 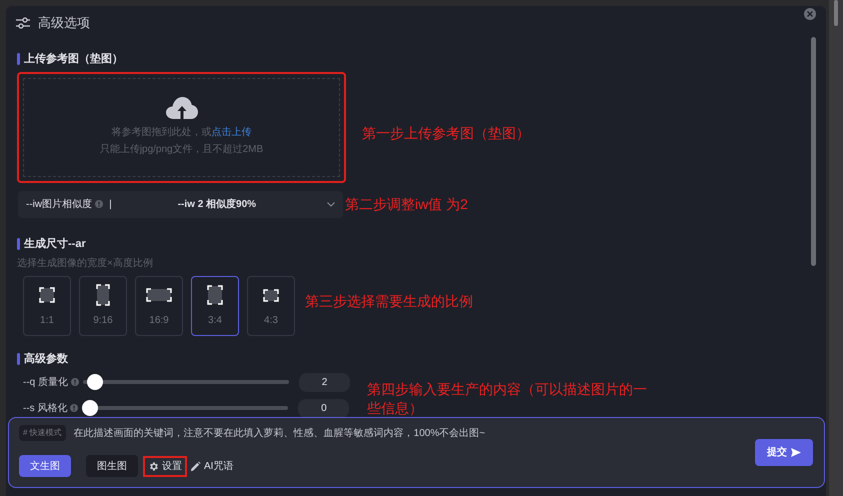 What do you see at coordinates (182, 108) in the screenshot?
I see `upload-cloud-icon` at bounding box center [182, 108].